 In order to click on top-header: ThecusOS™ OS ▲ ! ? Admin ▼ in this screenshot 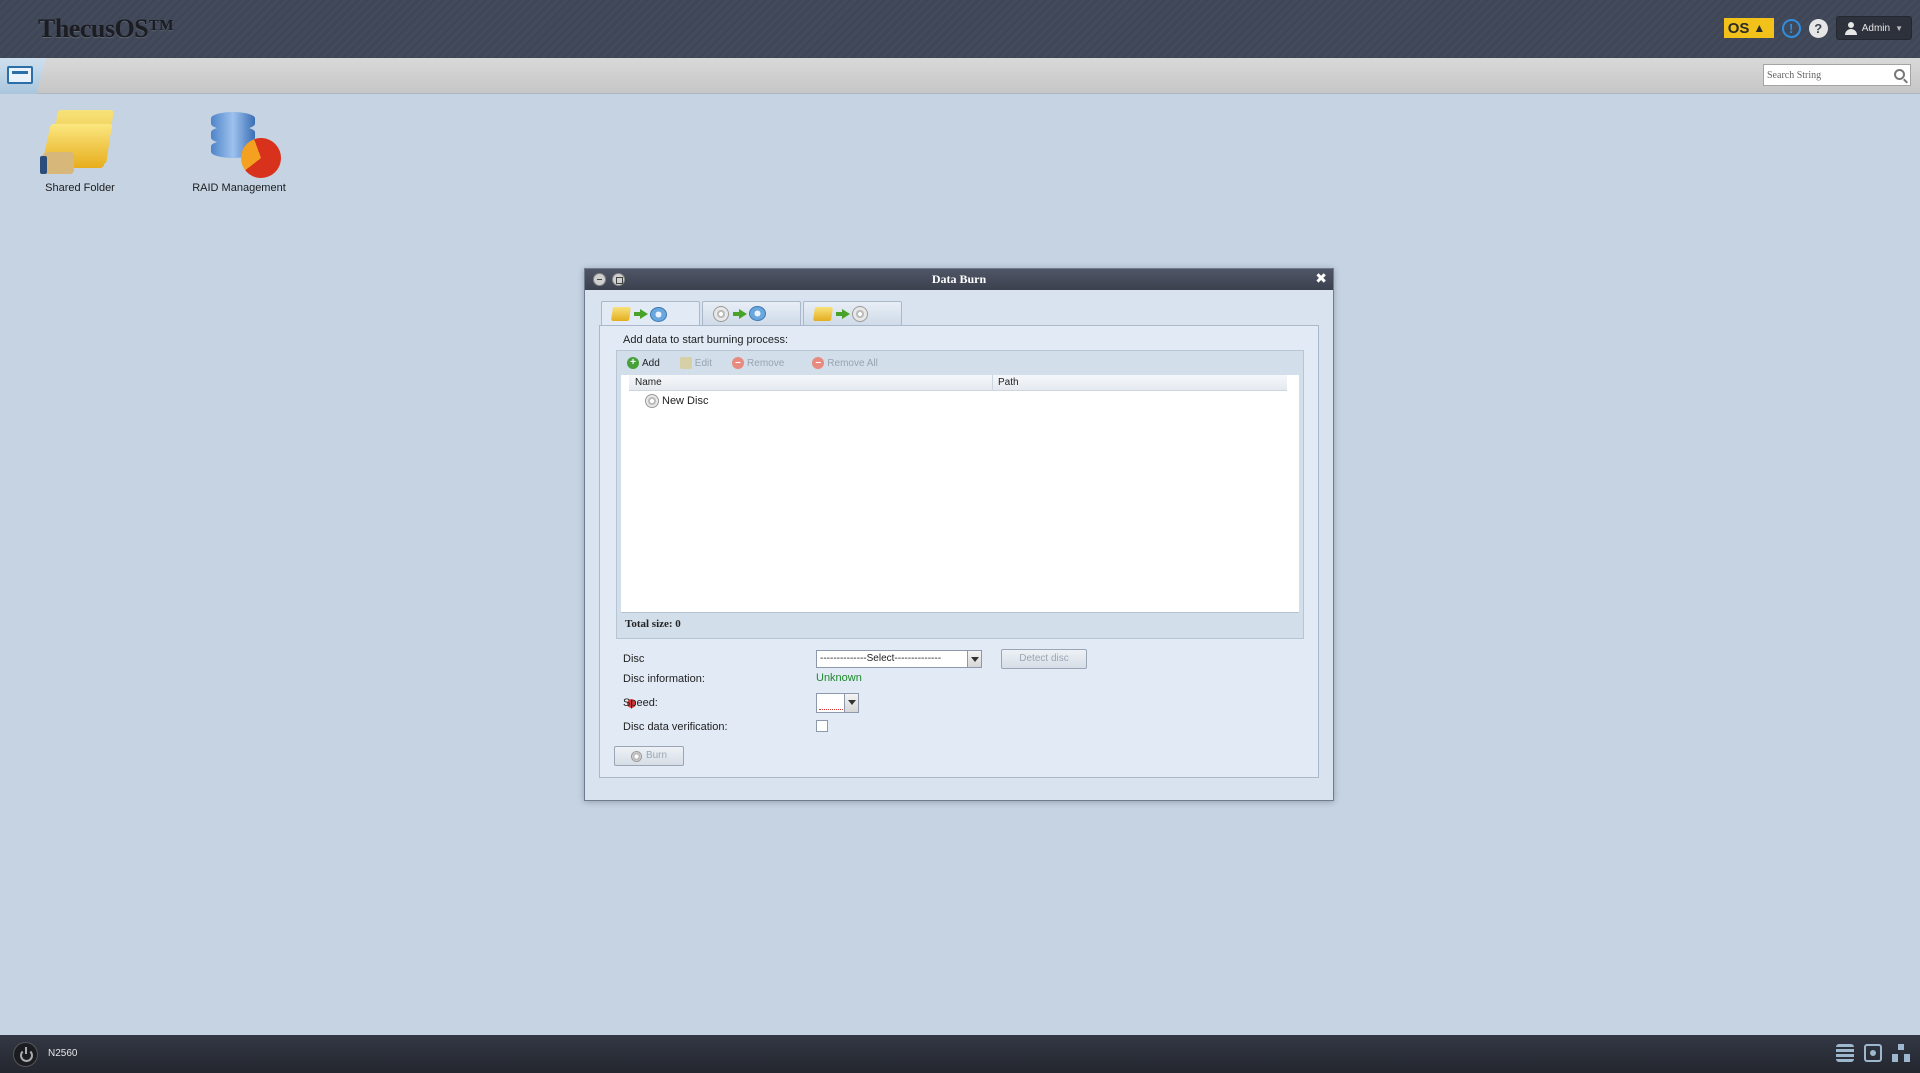, I will do `click(960, 29)`.